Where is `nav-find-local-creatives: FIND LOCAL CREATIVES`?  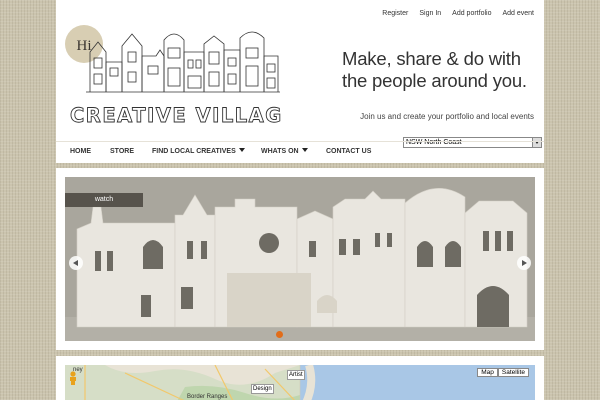 nav-find-local-creatives: FIND LOCAL CREATIVES is located at coordinates (198, 151).